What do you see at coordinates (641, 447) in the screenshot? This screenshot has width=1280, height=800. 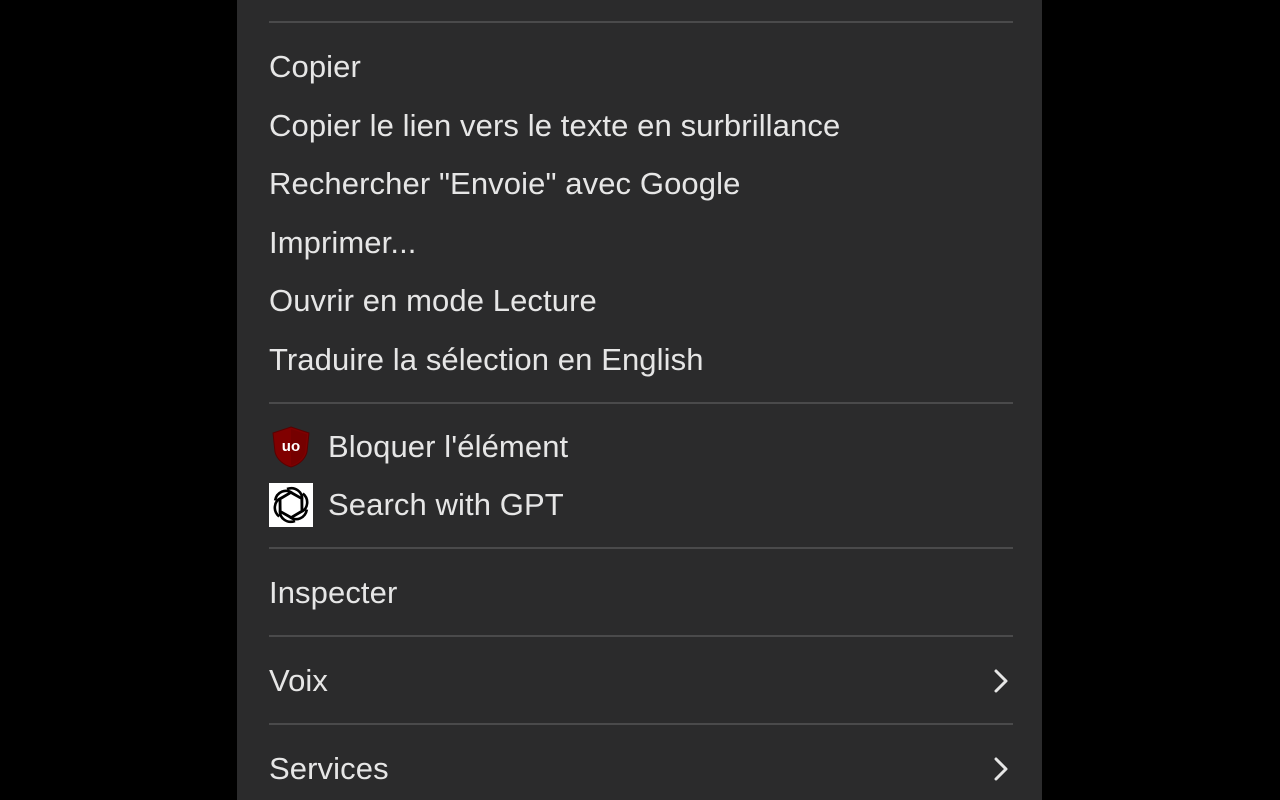 I see `menu-item-block-element: uo Bloquer l'élément` at bounding box center [641, 447].